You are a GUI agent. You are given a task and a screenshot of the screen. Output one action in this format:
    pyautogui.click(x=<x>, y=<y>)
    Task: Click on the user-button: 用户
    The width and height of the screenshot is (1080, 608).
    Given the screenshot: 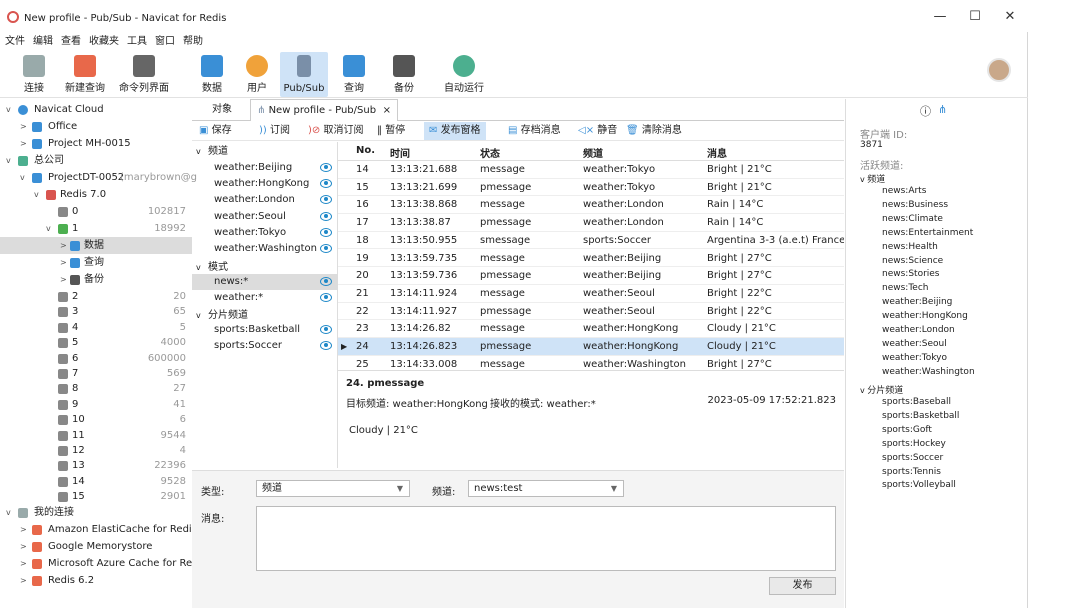 What is the action you would take?
    pyautogui.click(x=257, y=74)
    